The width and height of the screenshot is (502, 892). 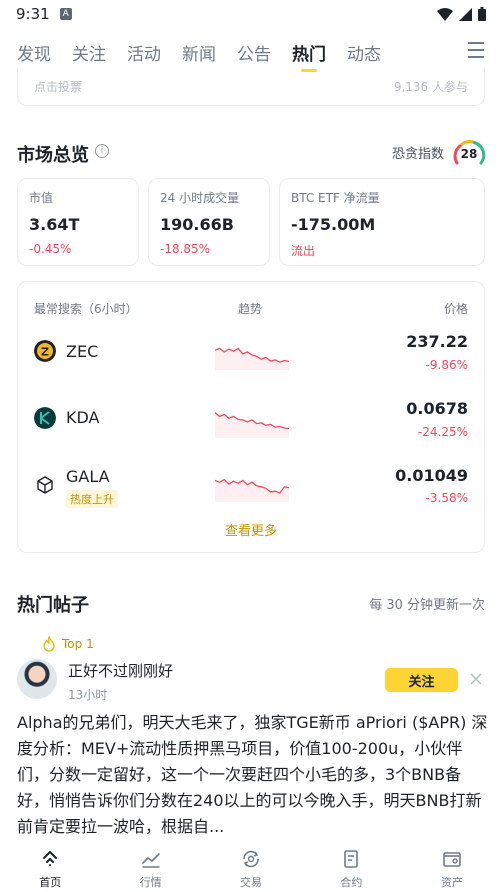 I want to click on stat-label: 市值, so click(x=41, y=198).